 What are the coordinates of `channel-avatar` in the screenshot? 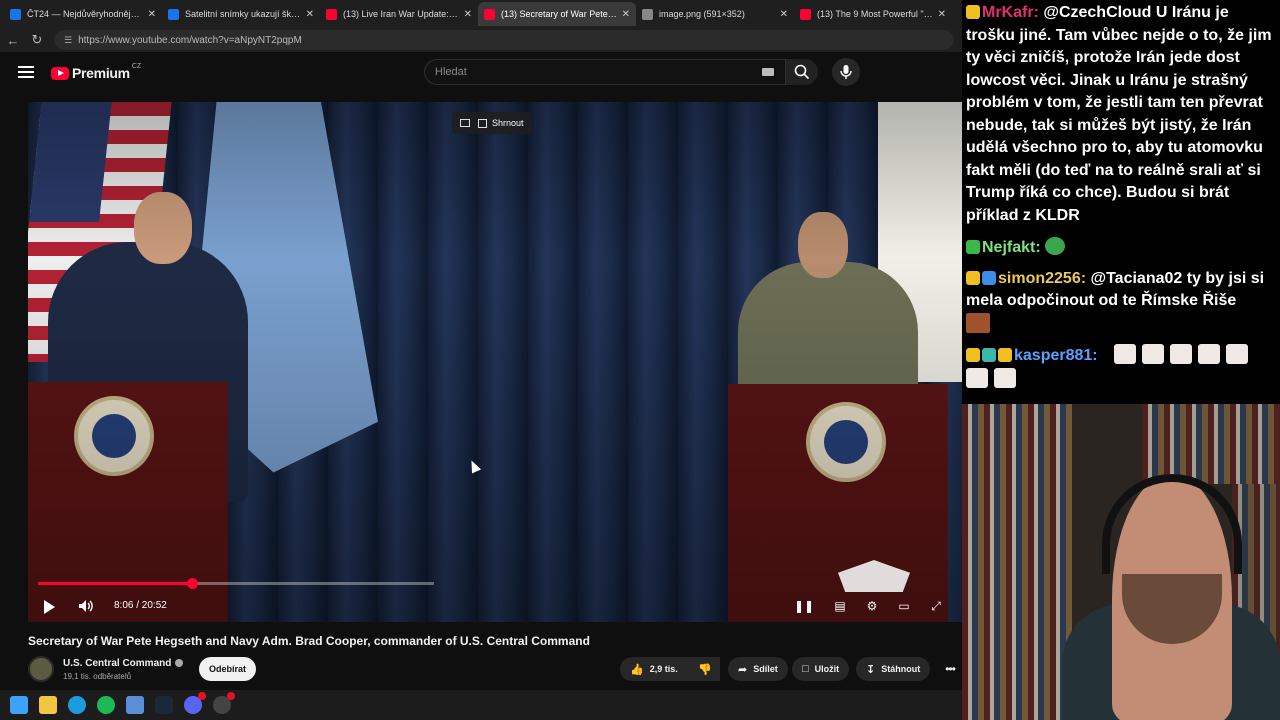 It's located at (41, 669).